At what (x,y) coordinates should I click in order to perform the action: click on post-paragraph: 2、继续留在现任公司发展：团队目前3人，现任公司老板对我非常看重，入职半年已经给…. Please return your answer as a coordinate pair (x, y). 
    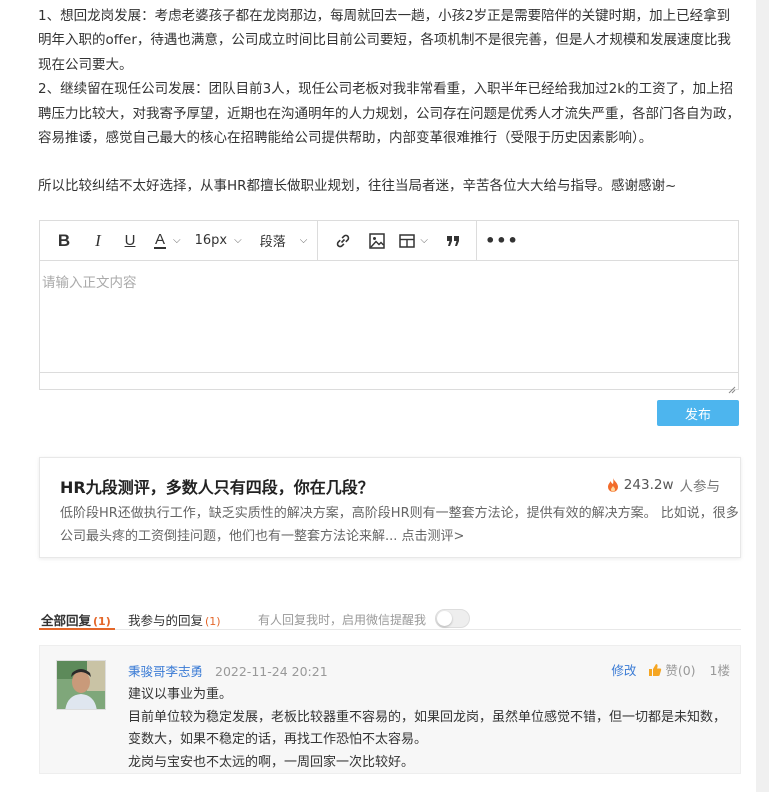
    Looking at the image, I should click on (389, 114).